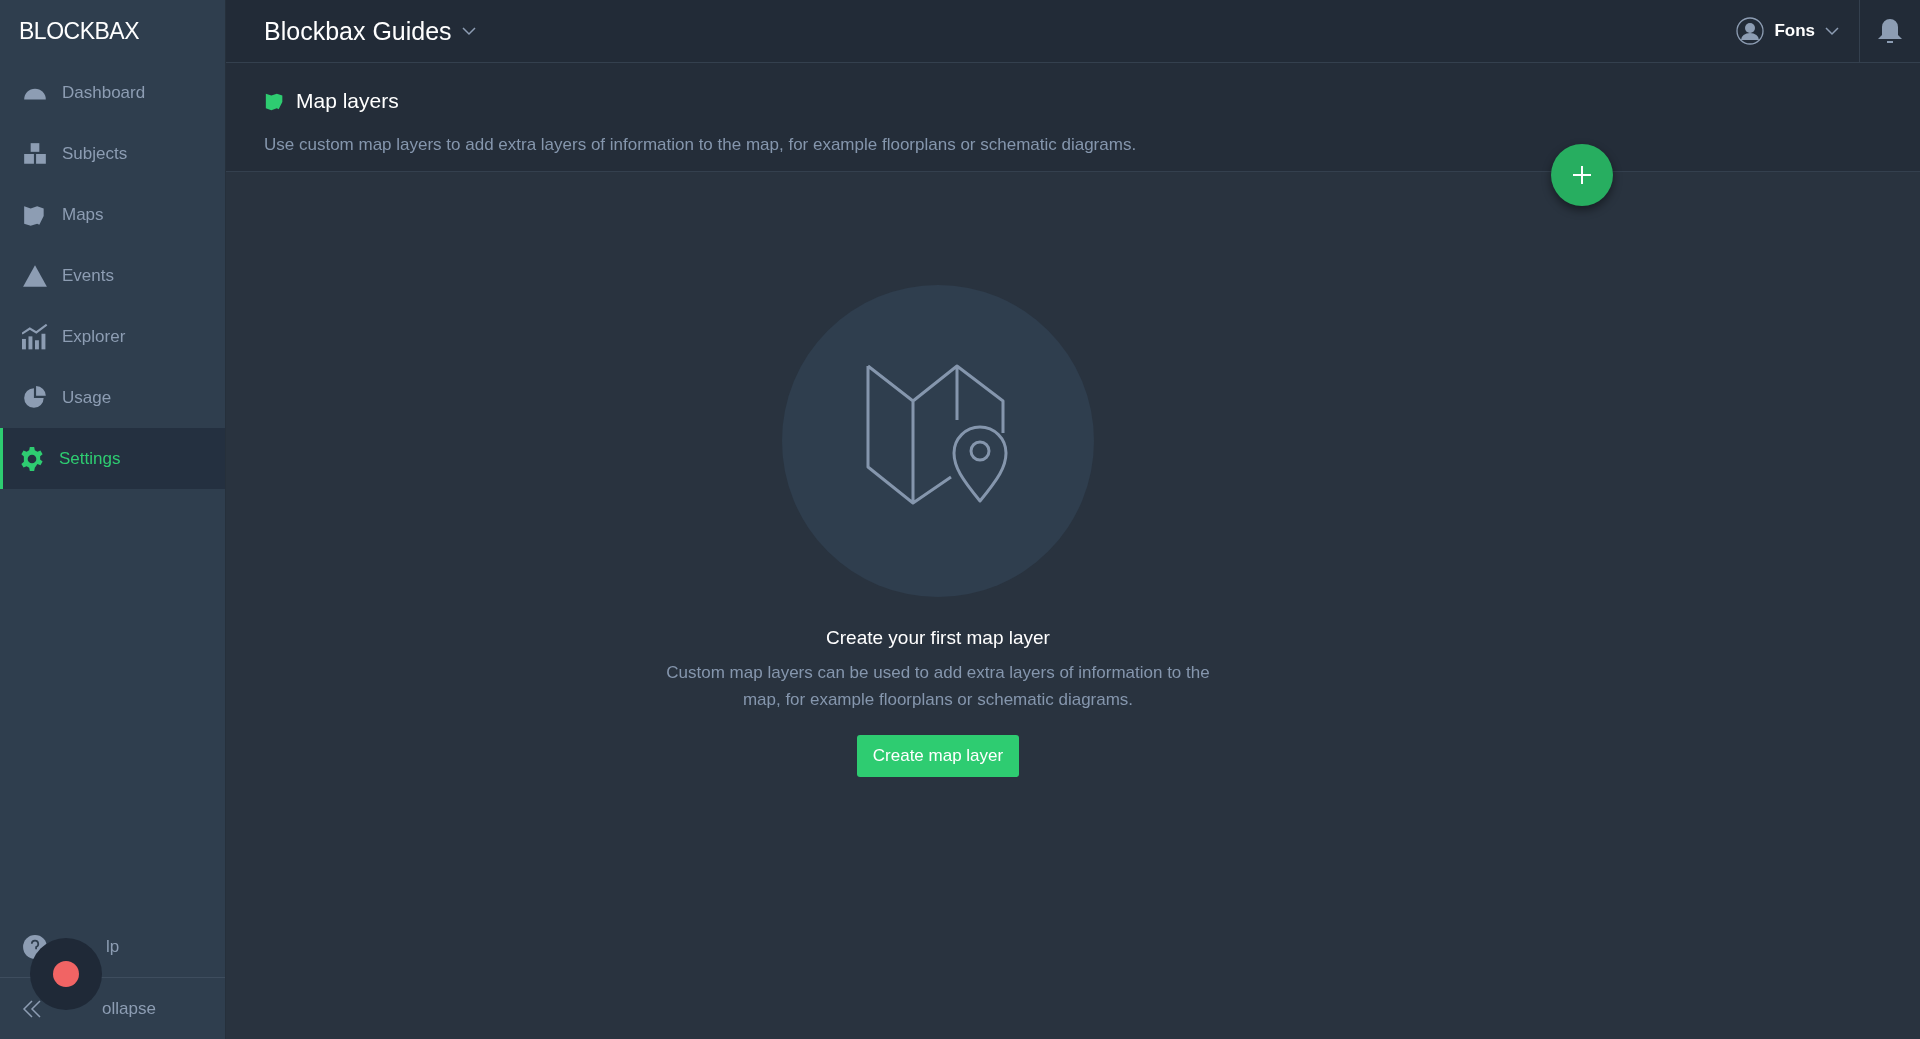  Describe the element at coordinates (112, 214) in the screenshot. I see `sidebar-item: Maps` at that location.